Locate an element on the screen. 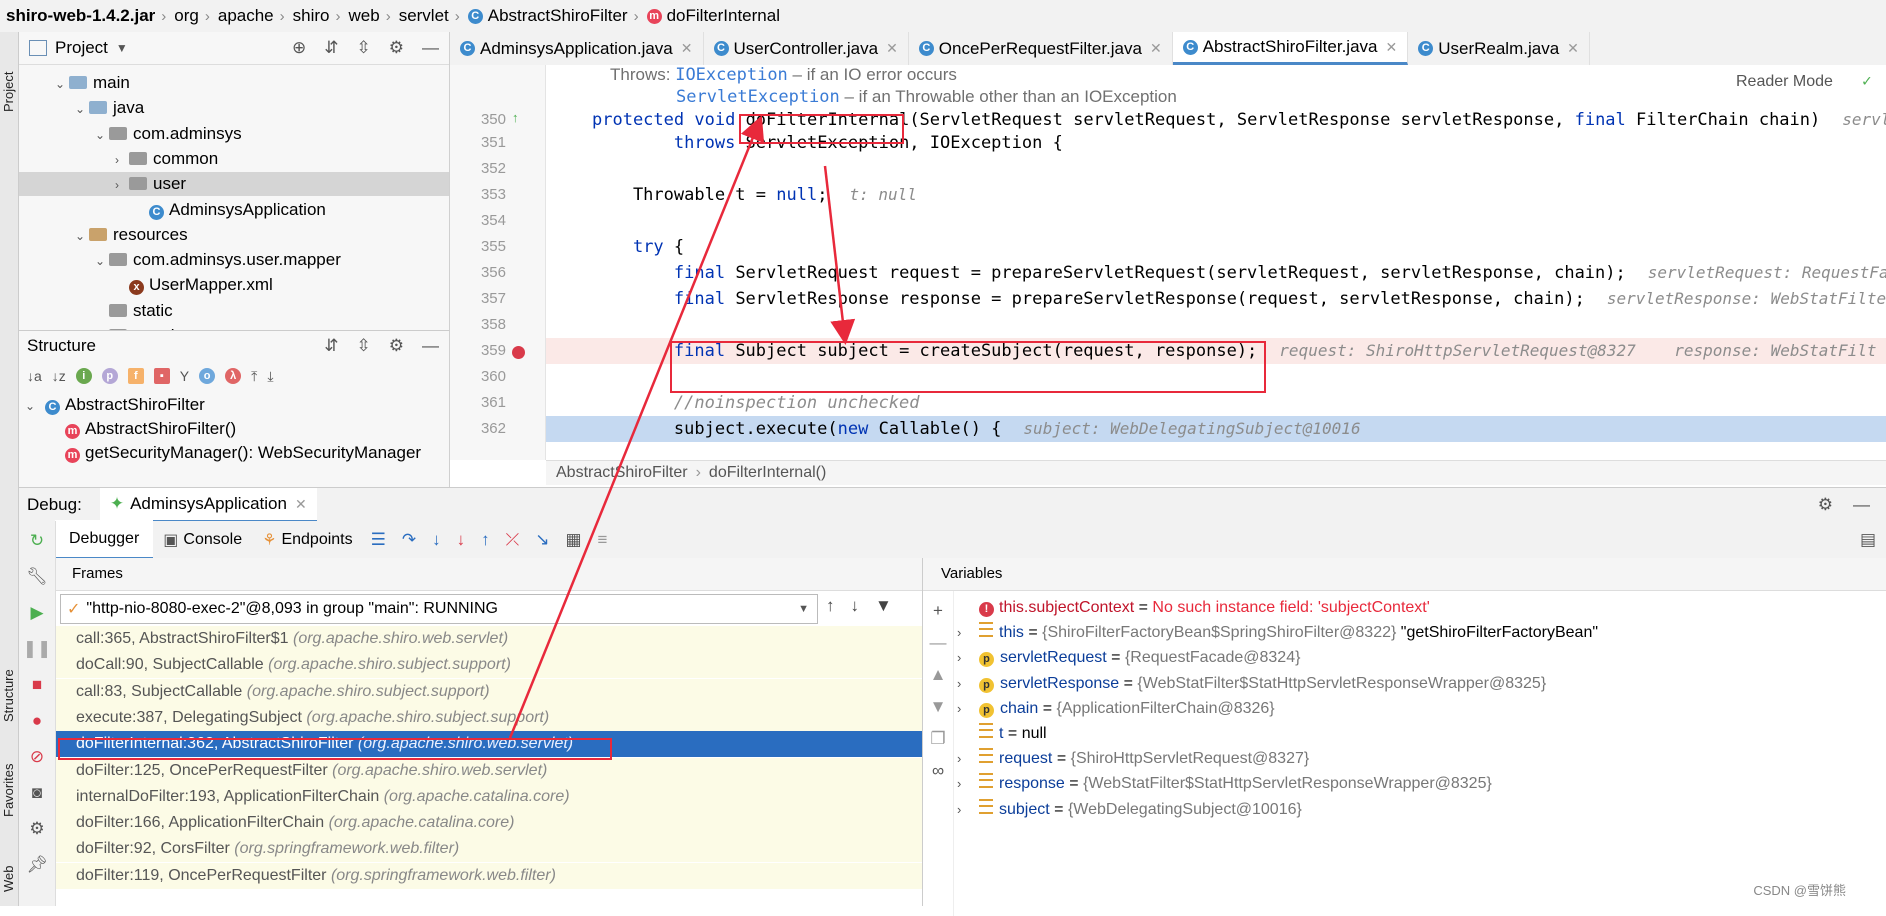  arrow-method-to-subject is located at coordinates (839, 255).